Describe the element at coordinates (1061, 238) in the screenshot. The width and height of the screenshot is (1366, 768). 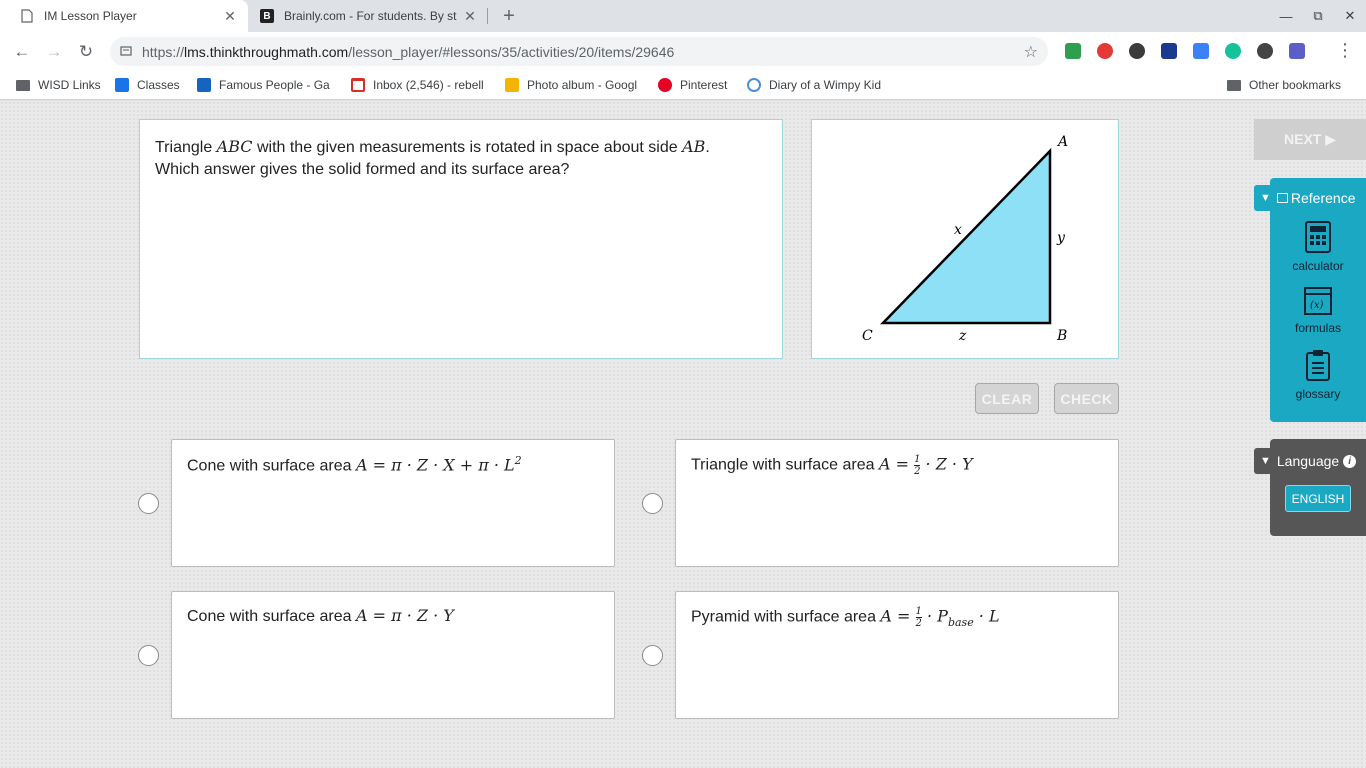
I see `side-y-label: y` at that location.